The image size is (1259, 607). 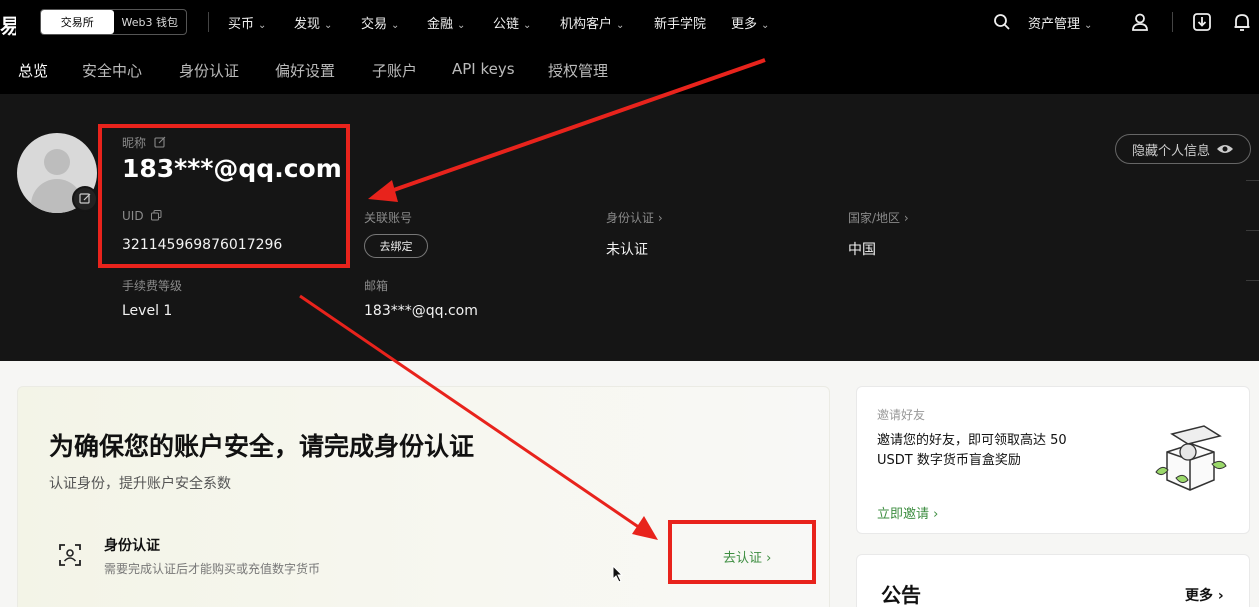 I want to click on mode-switch: 交易所 Web3 钱包, so click(x=113, y=22).